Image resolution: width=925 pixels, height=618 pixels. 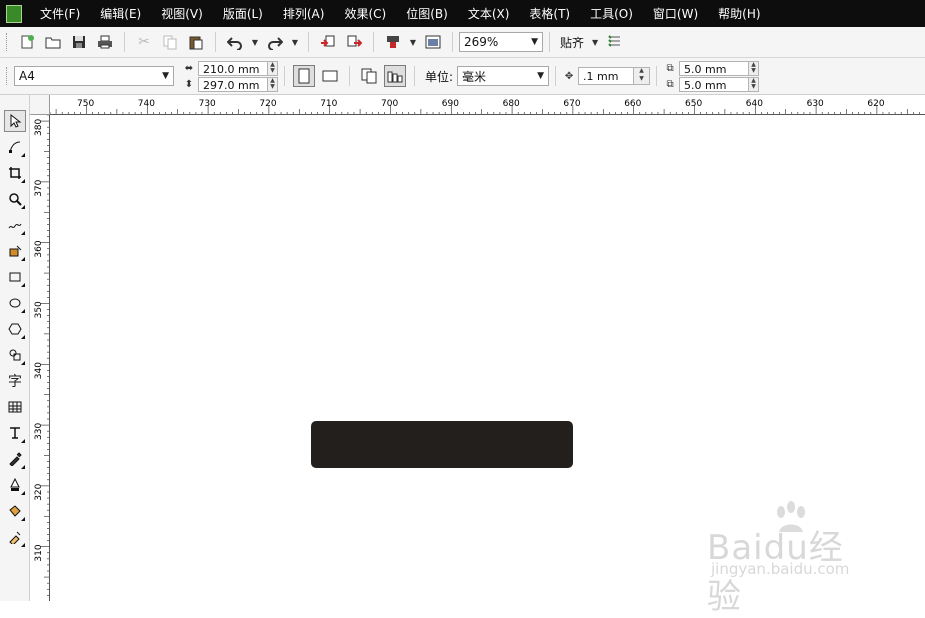 What do you see at coordinates (15, 407) in the screenshot?
I see `table-tool-icon` at bounding box center [15, 407].